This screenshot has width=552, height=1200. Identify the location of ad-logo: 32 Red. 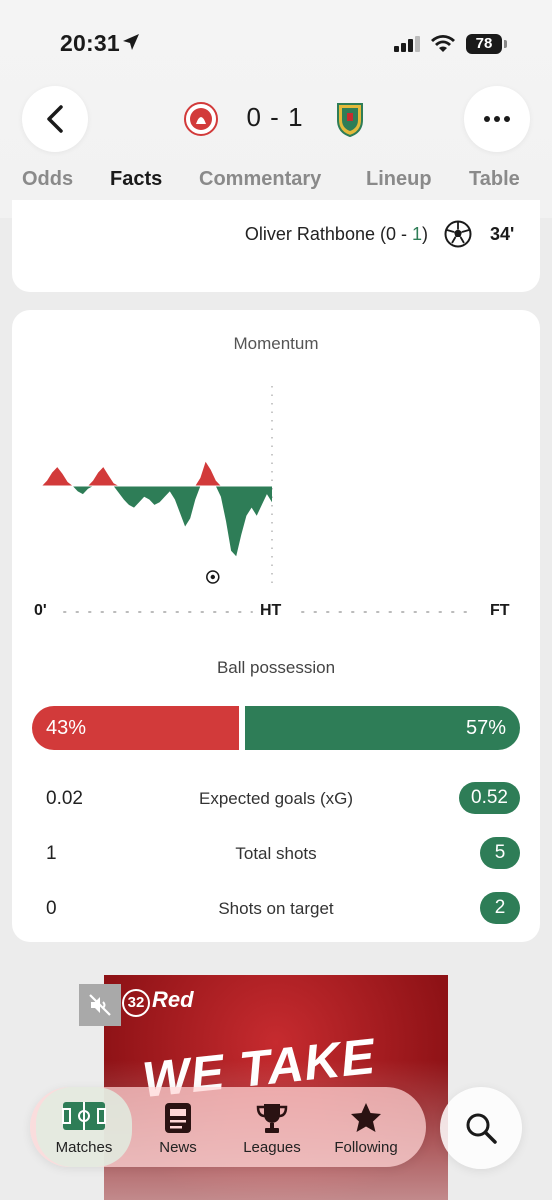
(158, 1002).